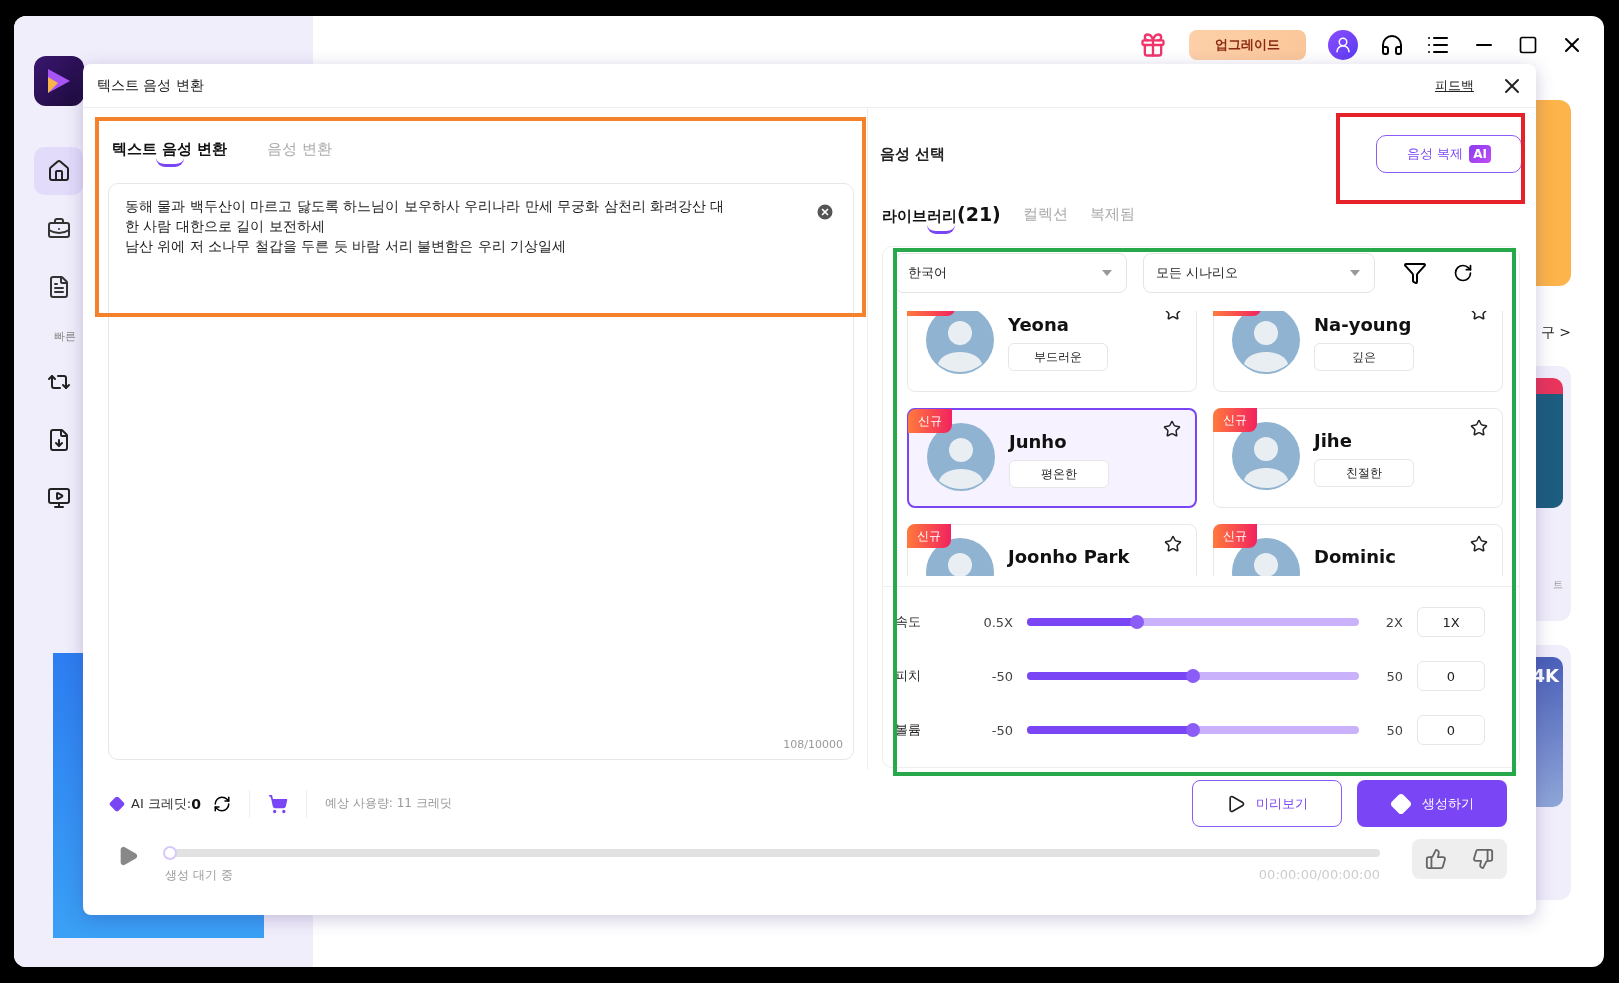  Describe the element at coordinates (1451, 622) in the screenshot. I see `slider-value-field: 1X` at that location.